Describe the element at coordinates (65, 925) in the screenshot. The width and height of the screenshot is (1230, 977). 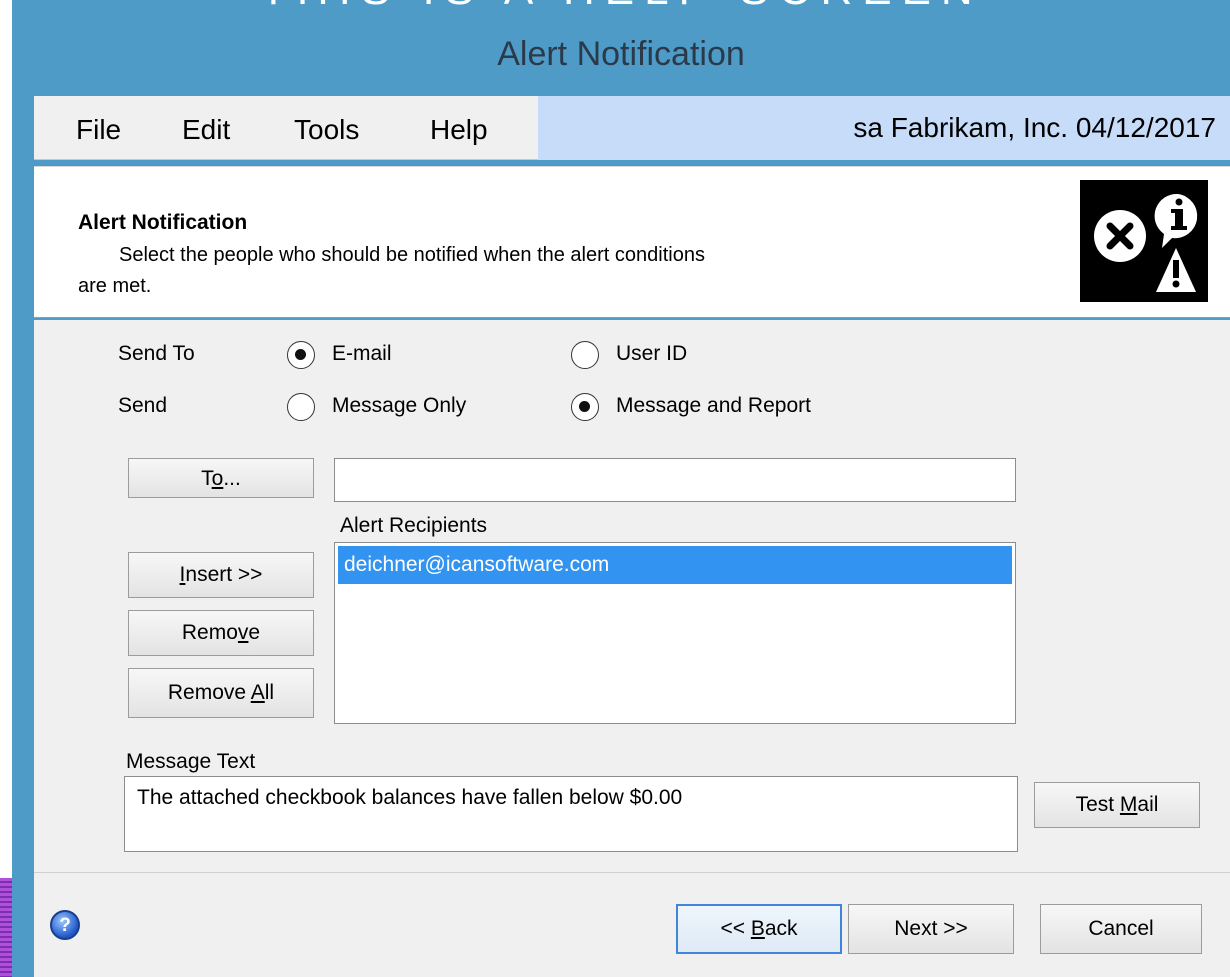
I see `help-question-icon: ?` at that location.